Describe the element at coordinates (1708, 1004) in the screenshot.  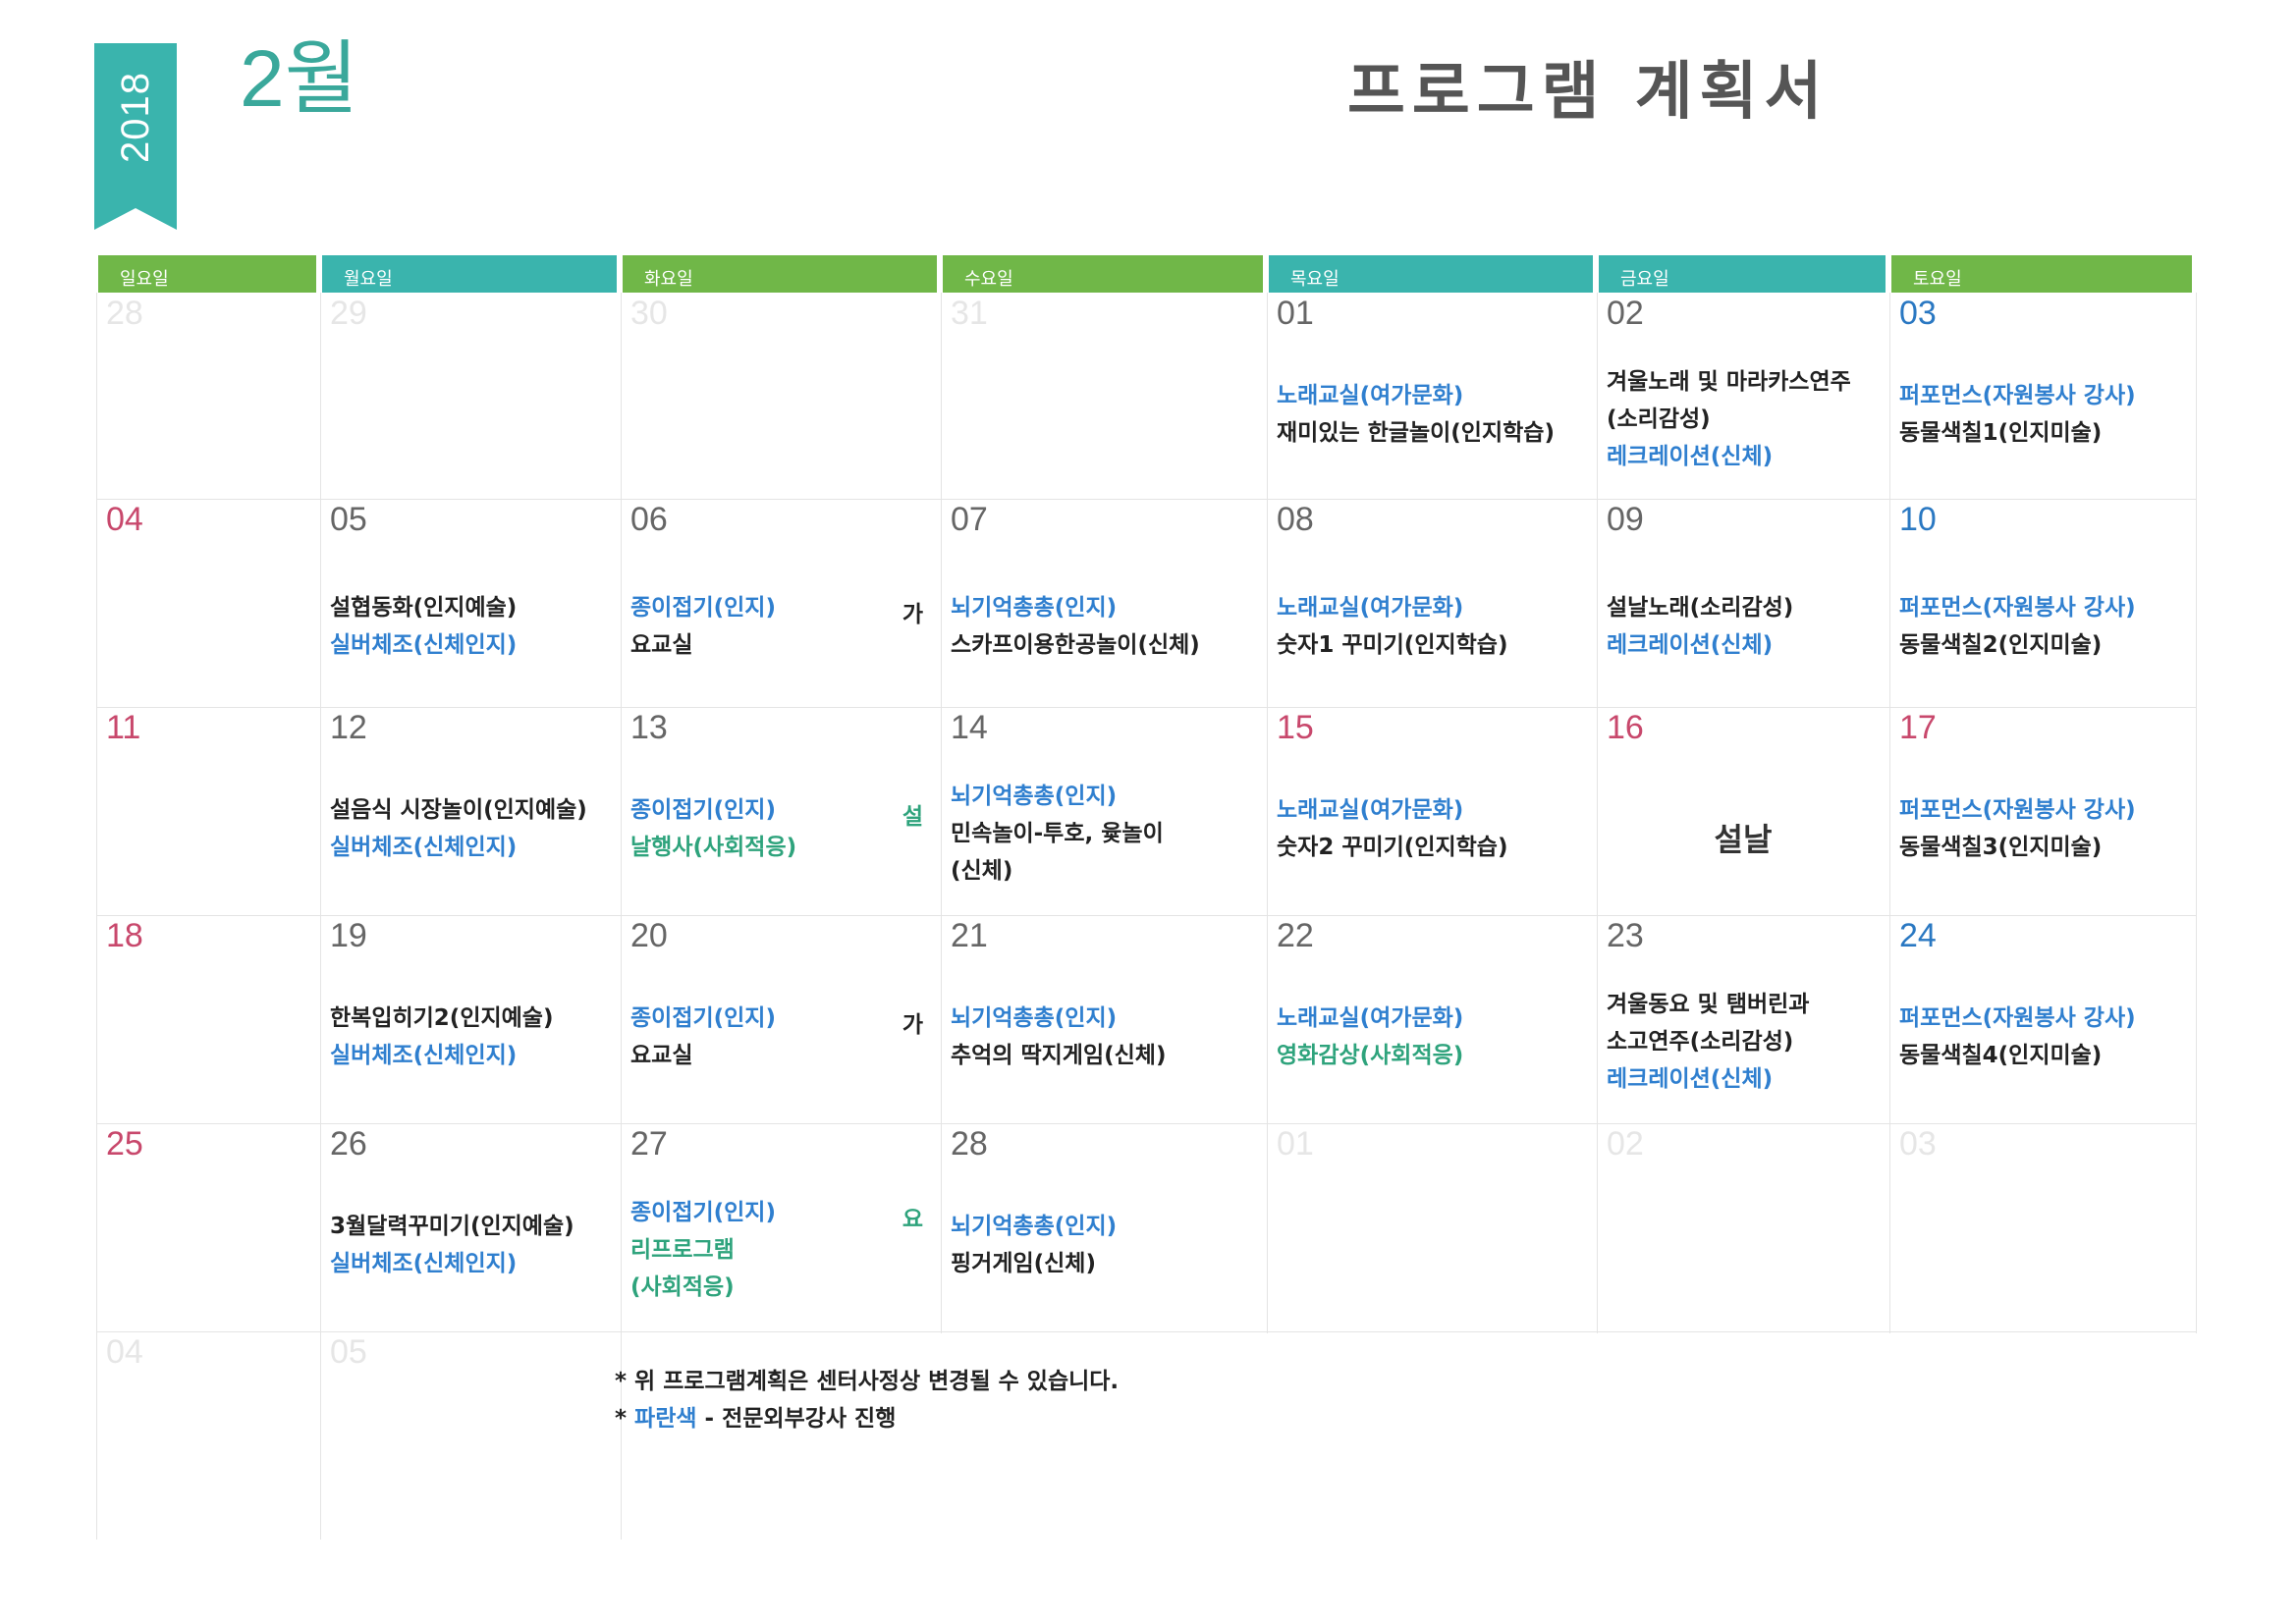
I see `program-item: 겨울동요 및 탬버린과` at that location.